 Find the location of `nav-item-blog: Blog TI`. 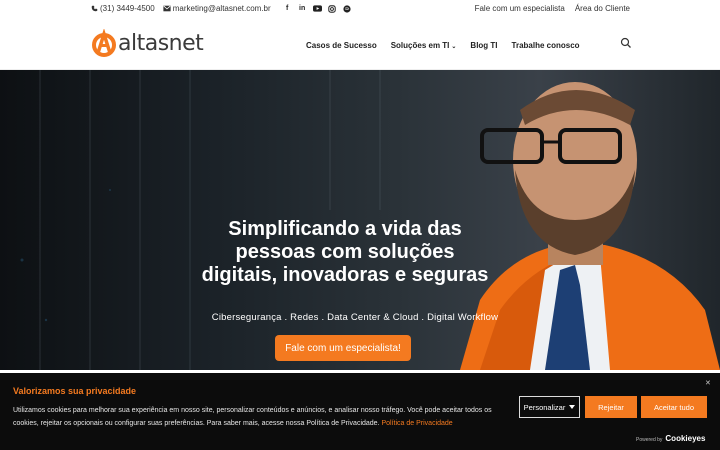

nav-item-blog: Blog TI is located at coordinates (483, 45).